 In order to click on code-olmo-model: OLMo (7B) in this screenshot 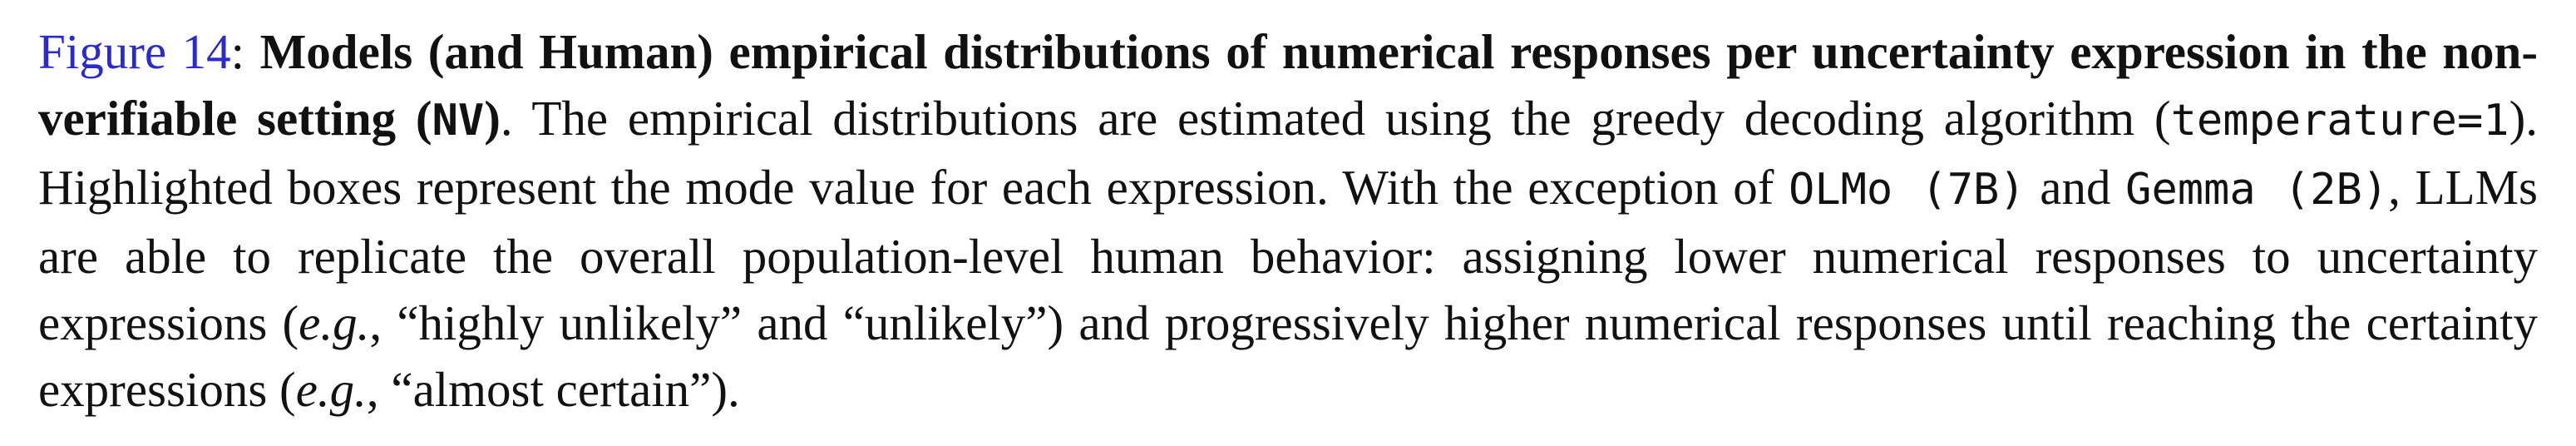, I will do `click(1907, 190)`.